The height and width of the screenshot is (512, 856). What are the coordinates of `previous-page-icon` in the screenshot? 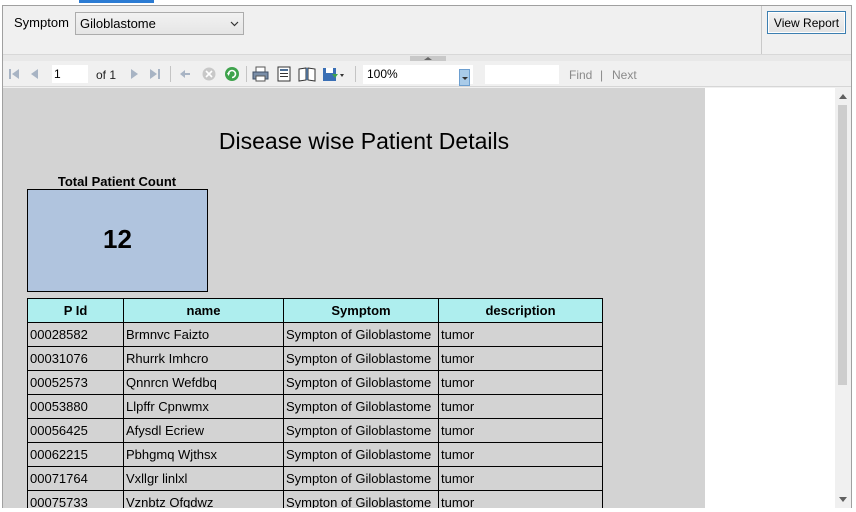 It's located at (35, 74).